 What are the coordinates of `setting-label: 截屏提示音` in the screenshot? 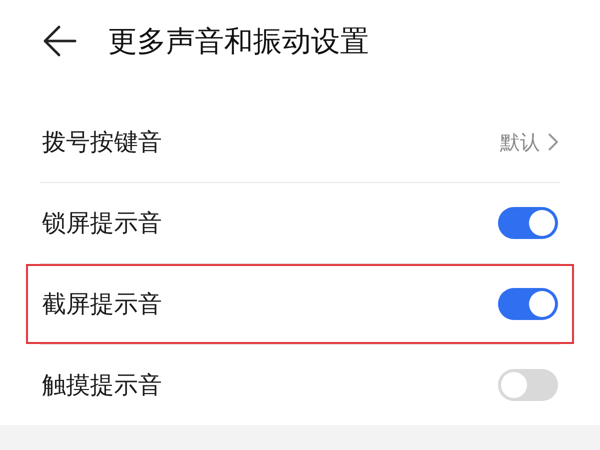 It's located at (102, 304).